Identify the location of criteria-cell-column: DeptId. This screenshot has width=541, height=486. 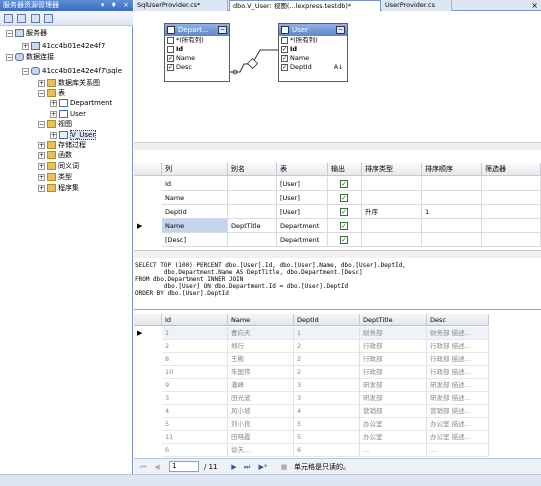
(195, 212).